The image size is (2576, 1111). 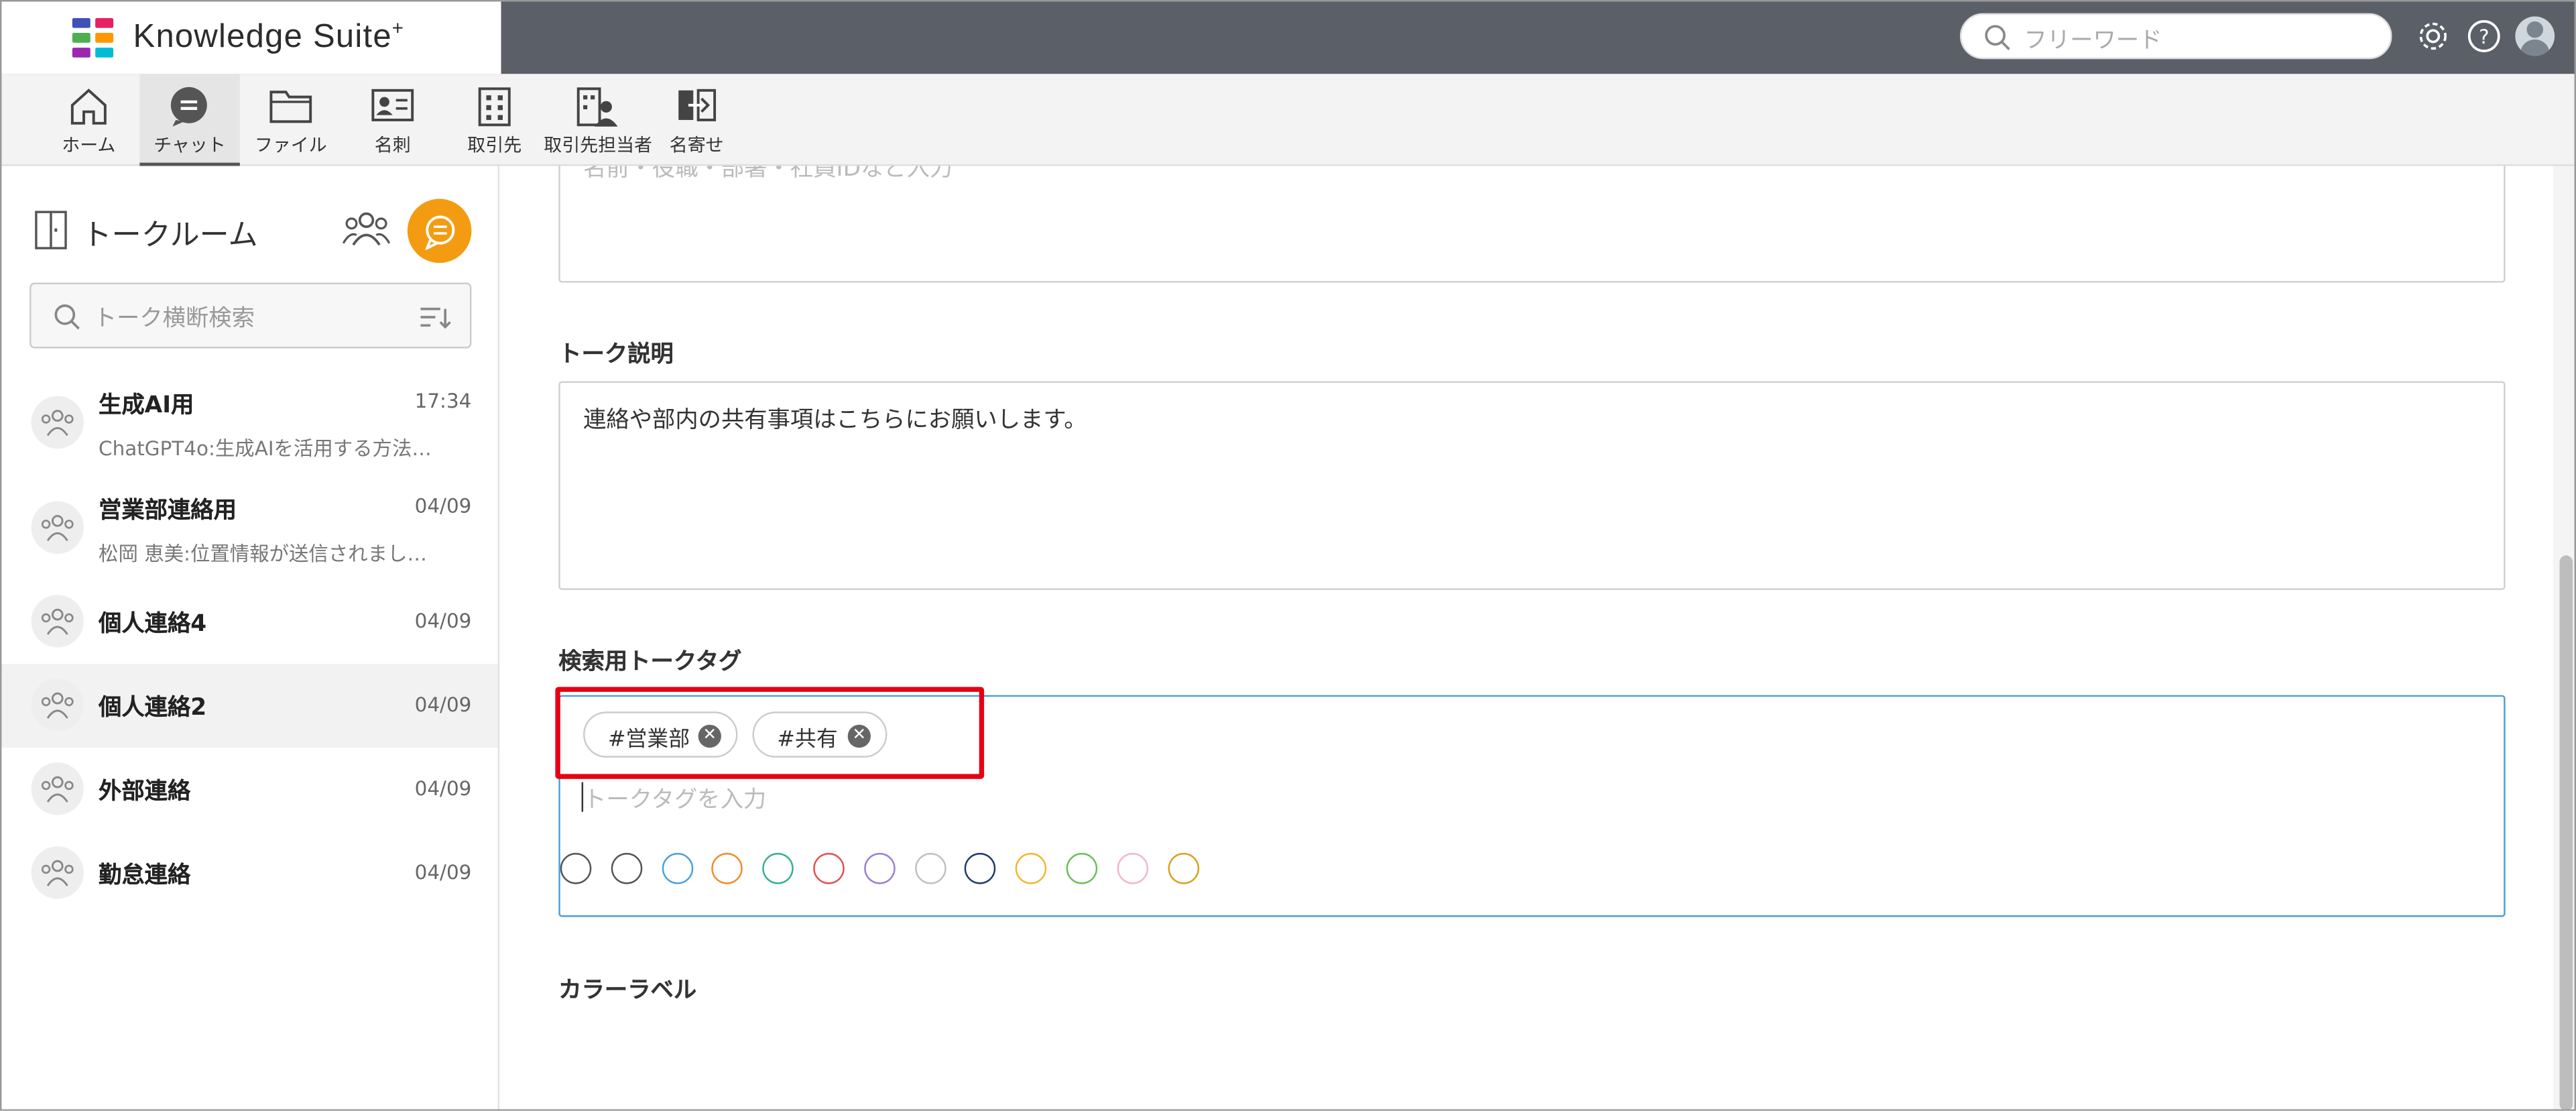 What do you see at coordinates (598, 145) in the screenshot?
I see `tab-label: 取引先担当者` at bounding box center [598, 145].